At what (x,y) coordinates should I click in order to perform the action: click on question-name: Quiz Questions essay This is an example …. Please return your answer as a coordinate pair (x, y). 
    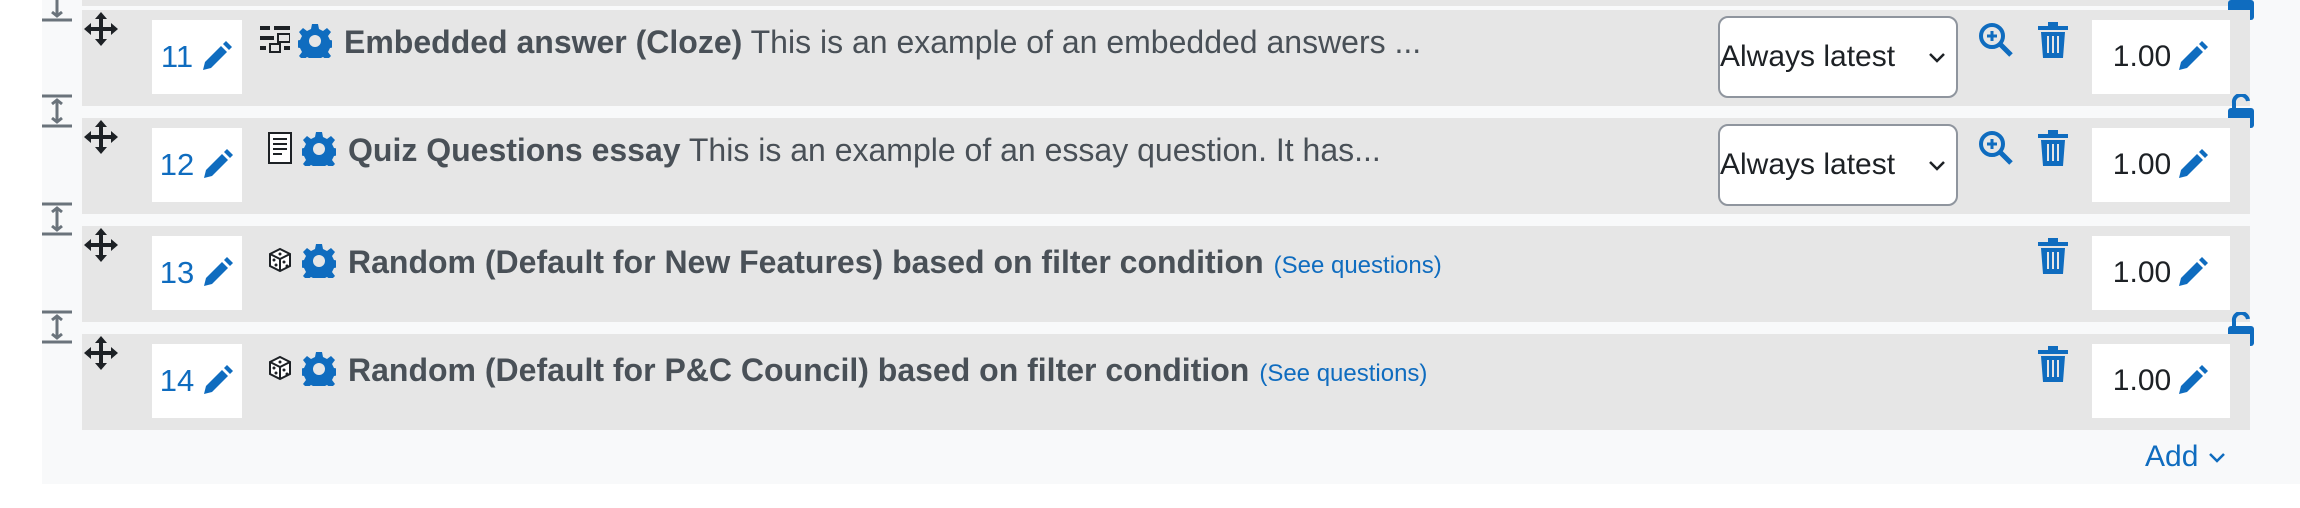
    Looking at the image, I should click on (864, 150).